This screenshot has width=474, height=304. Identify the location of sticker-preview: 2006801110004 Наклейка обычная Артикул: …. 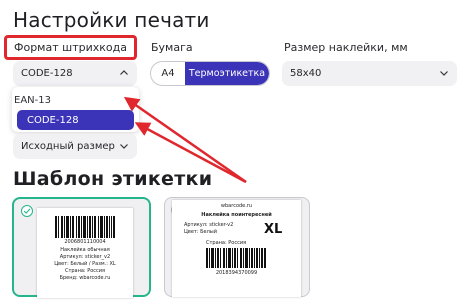
(85, 253).